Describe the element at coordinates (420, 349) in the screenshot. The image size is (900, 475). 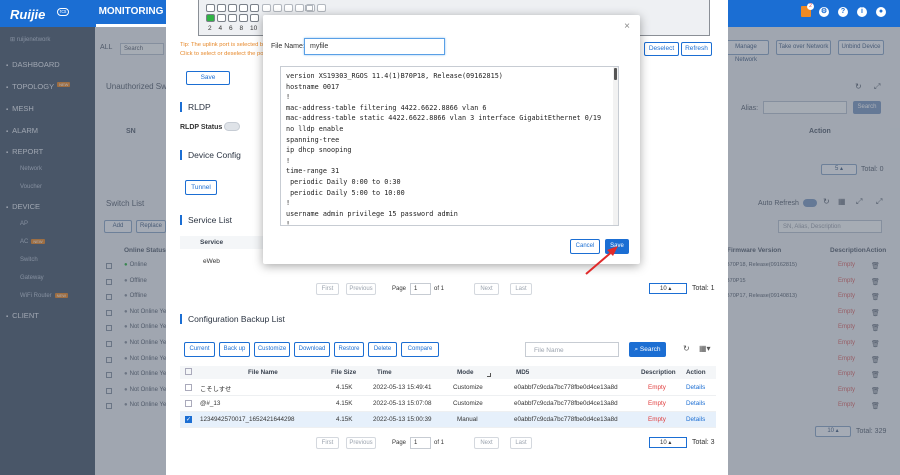
I see `backup-compare-button: Compare` at that location.